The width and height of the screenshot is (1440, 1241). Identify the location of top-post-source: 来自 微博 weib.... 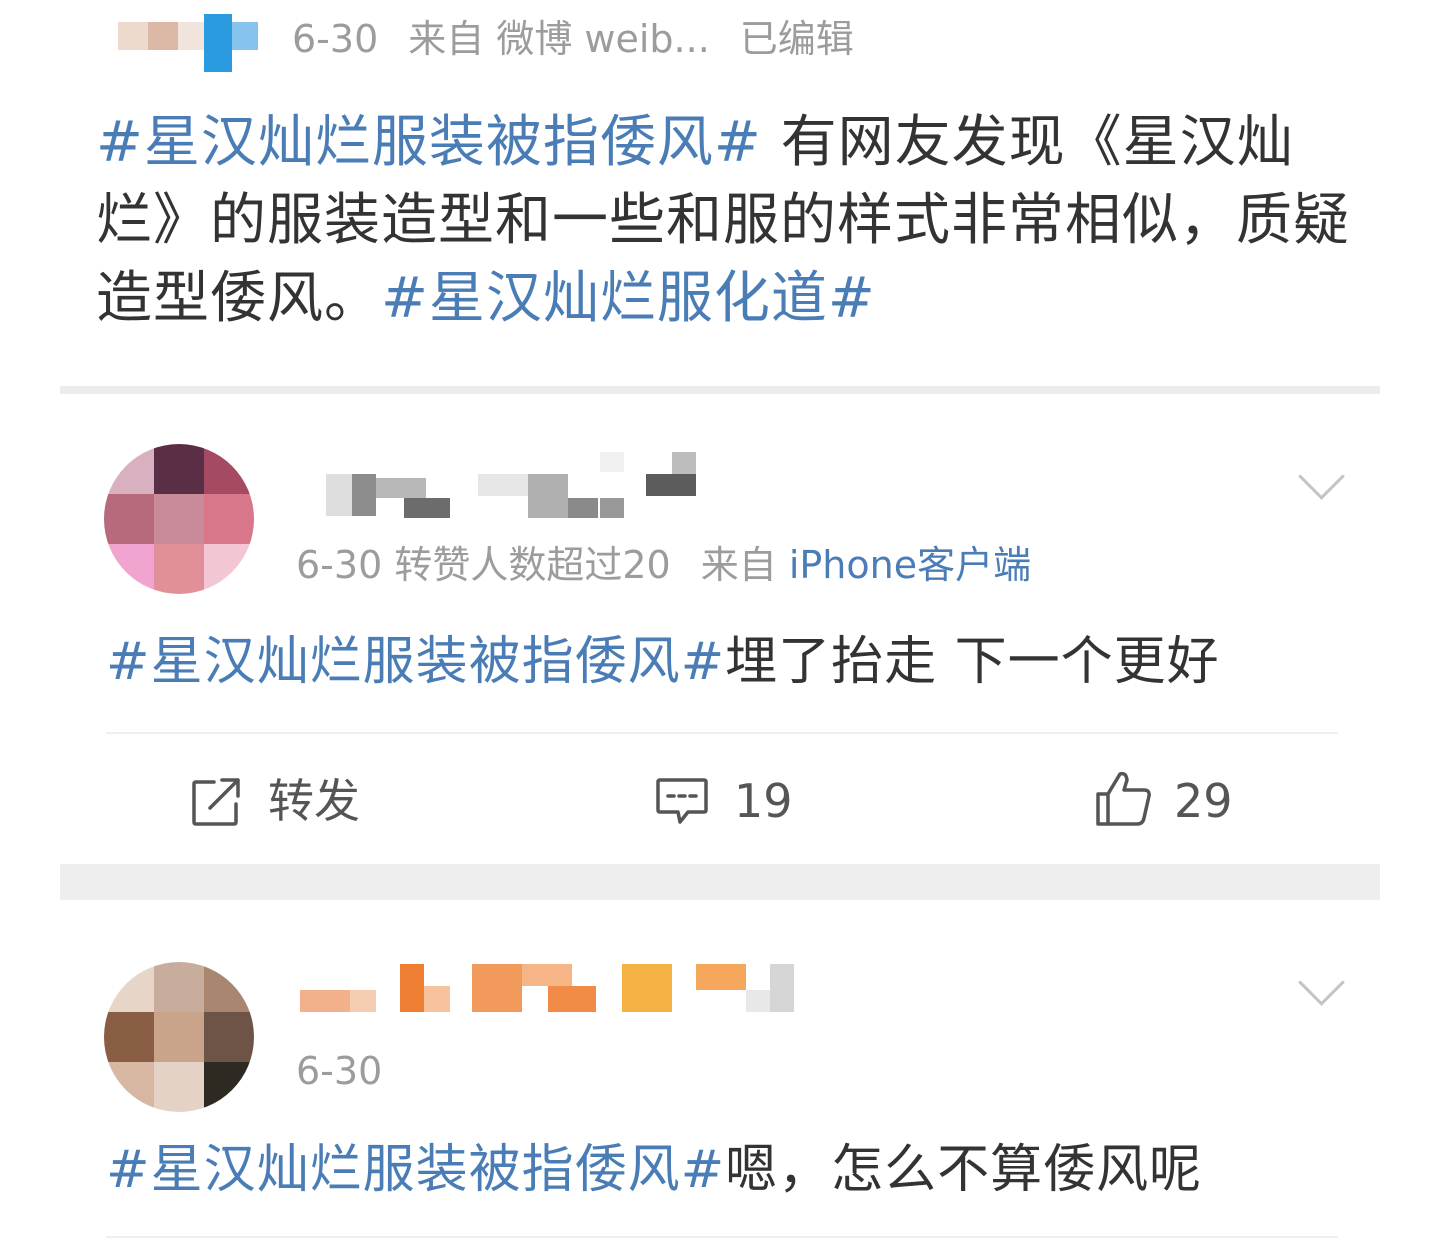
(559, 39).